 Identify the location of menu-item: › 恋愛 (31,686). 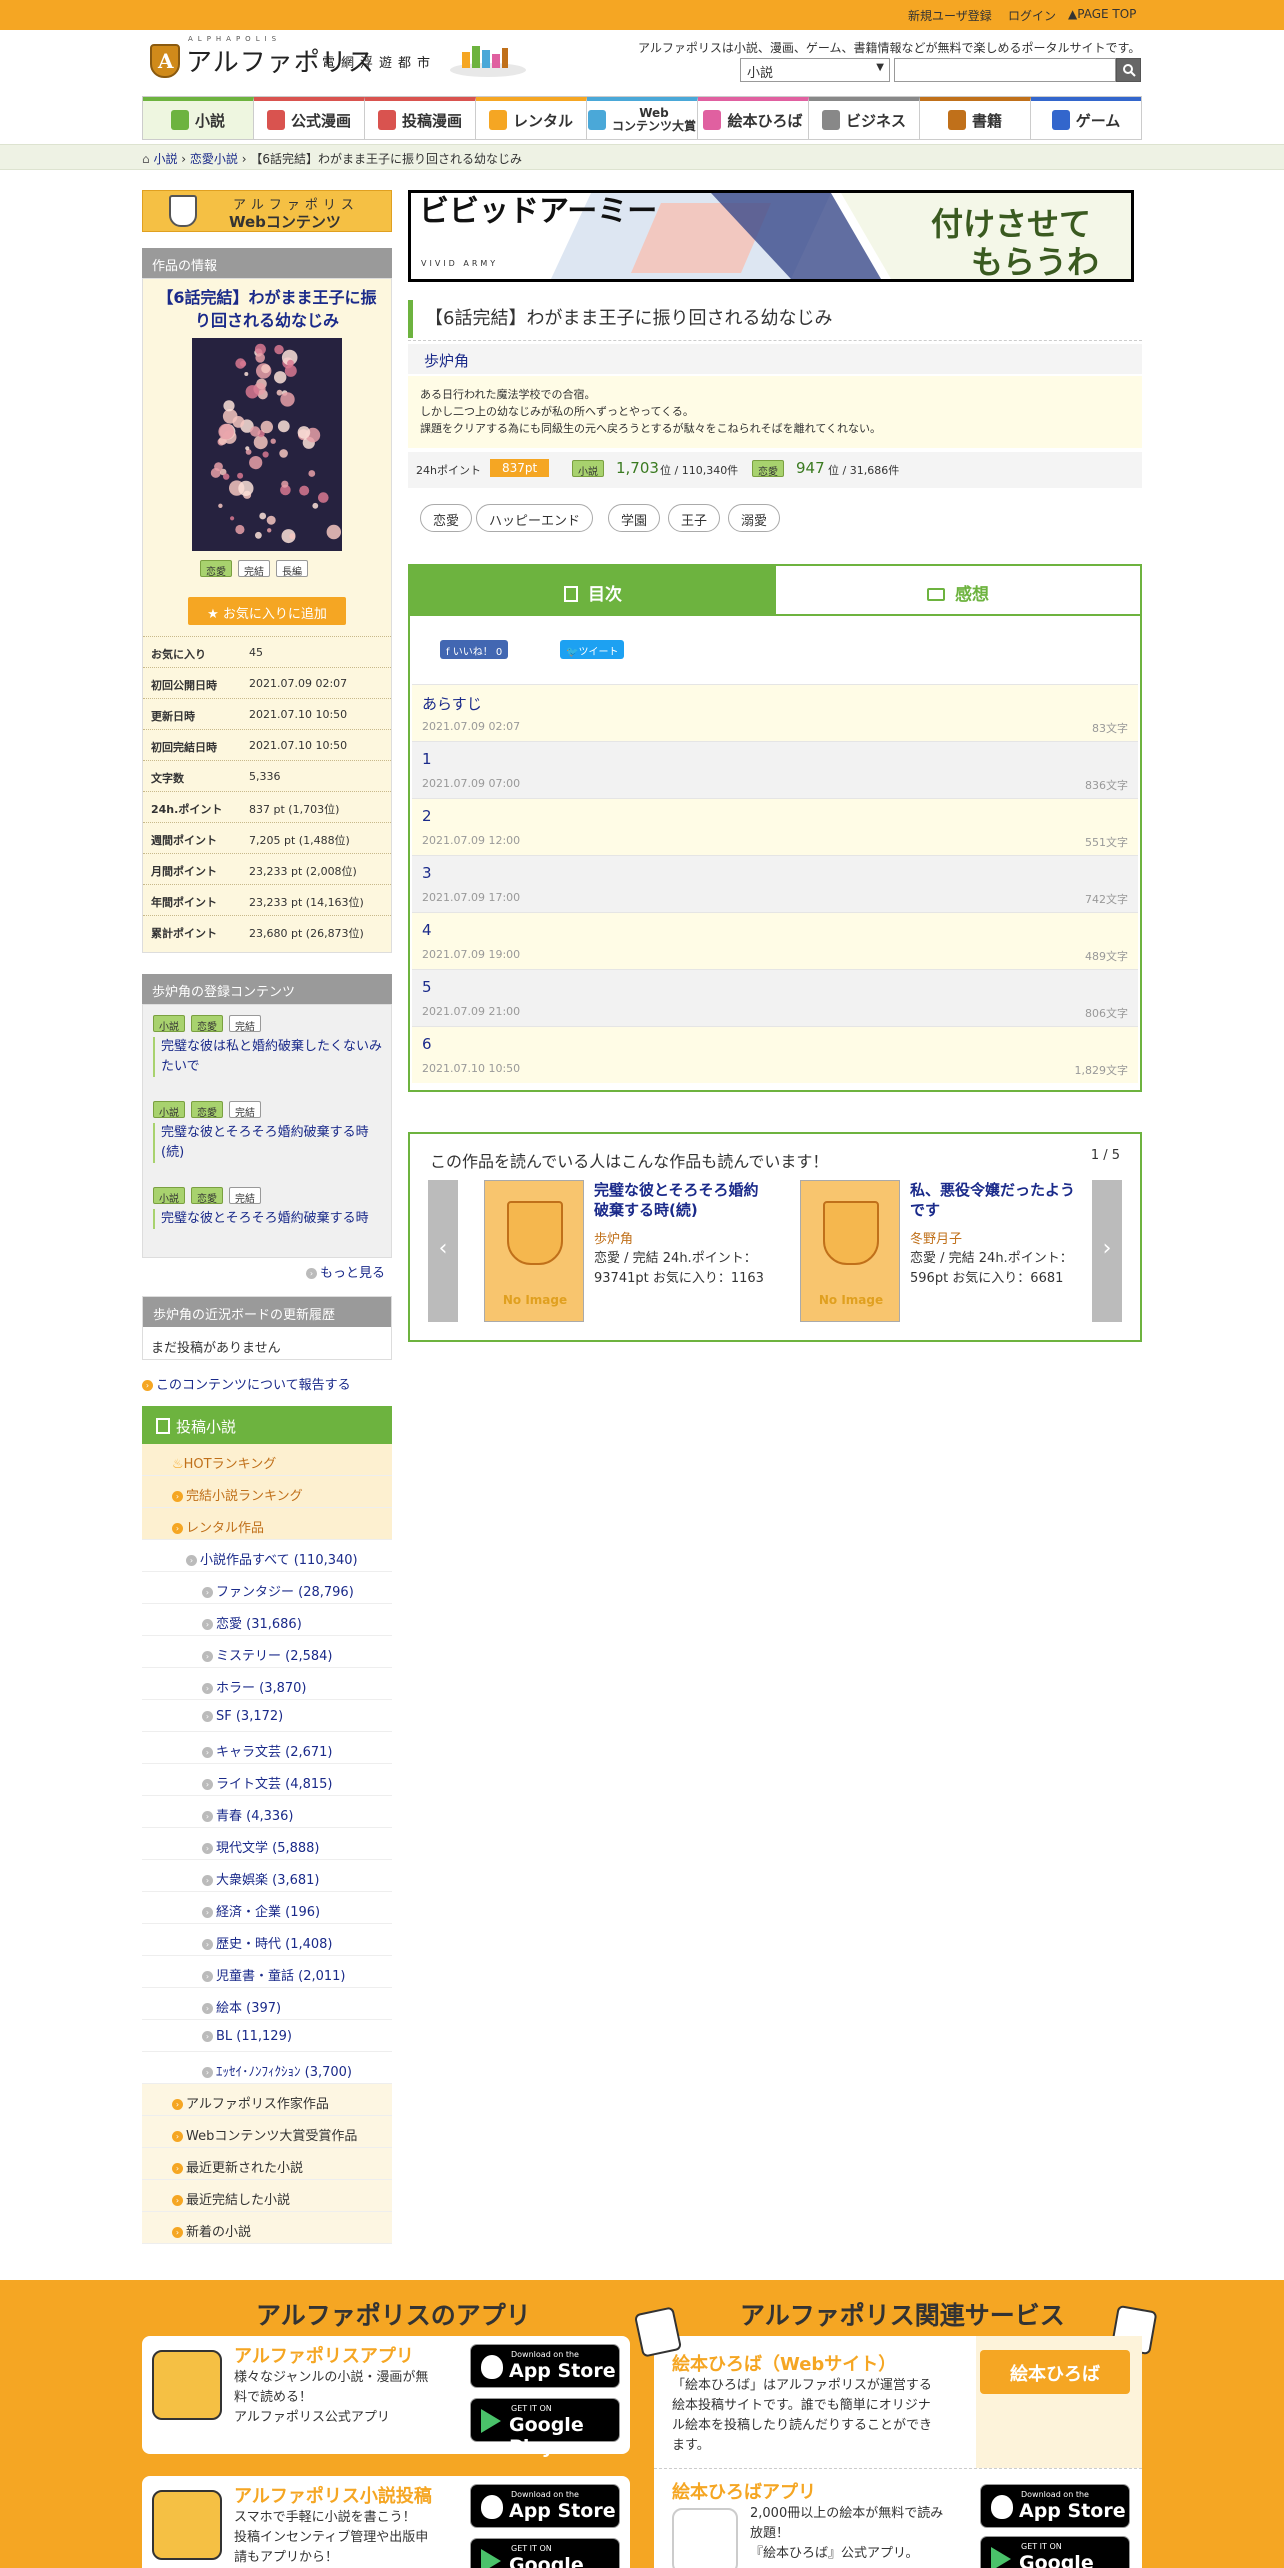
(267, 1620).